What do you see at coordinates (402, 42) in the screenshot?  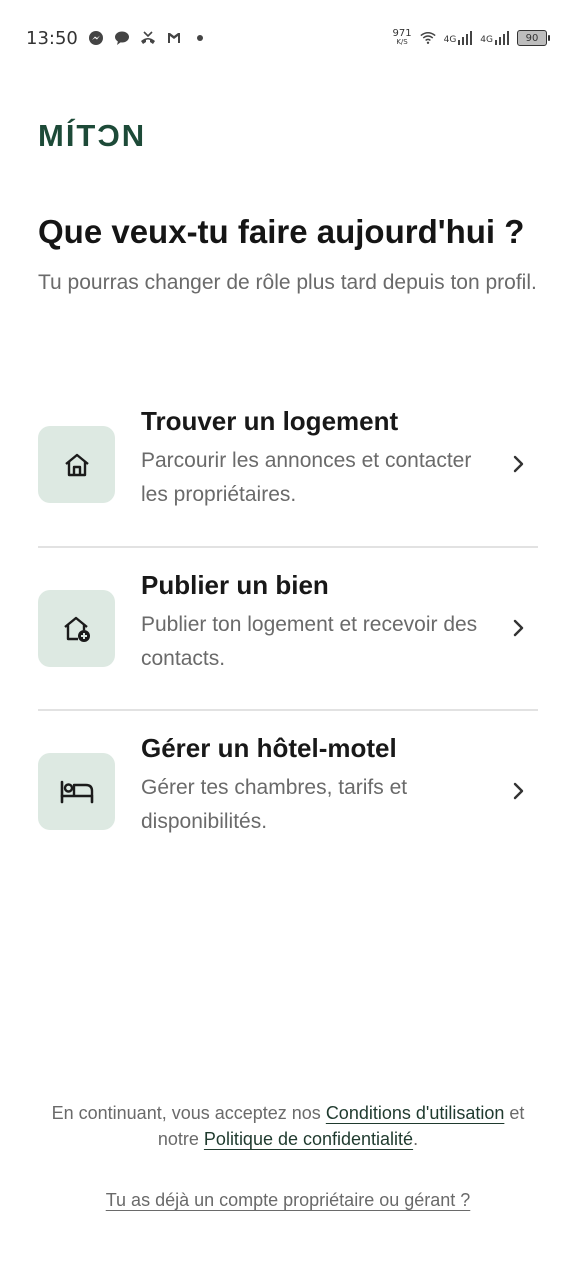 I see `speed-unit: K/S` at bounding box center [402, 42].